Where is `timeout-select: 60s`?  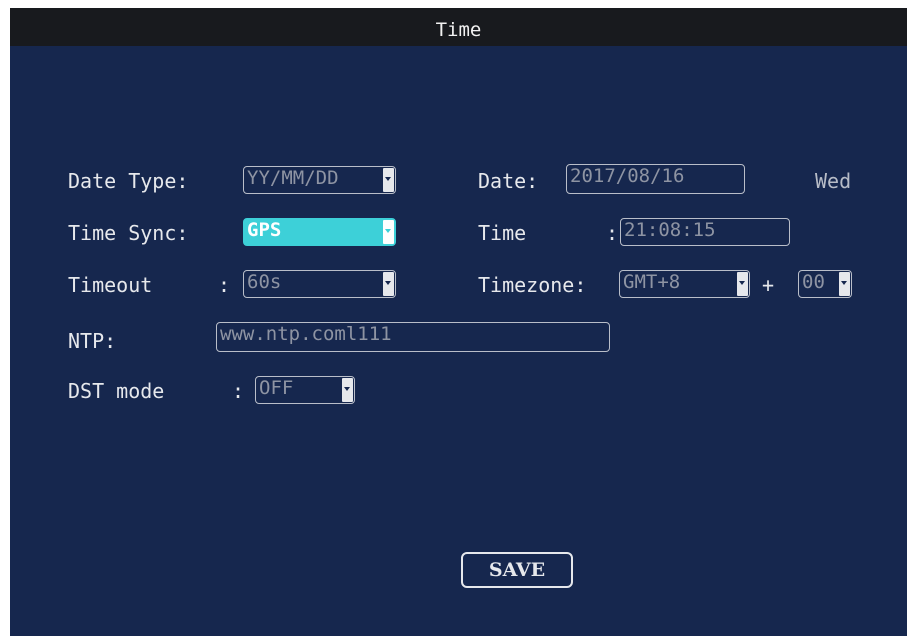 timeout-select: 60s is located at coordinates (319, 284).